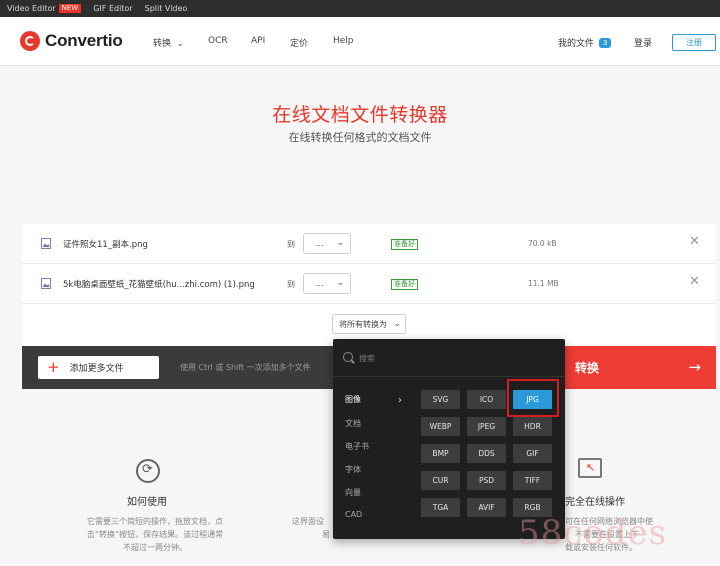 This screenshot has height=566, width=720. I want to click on highlight-box, so click(533, 398).